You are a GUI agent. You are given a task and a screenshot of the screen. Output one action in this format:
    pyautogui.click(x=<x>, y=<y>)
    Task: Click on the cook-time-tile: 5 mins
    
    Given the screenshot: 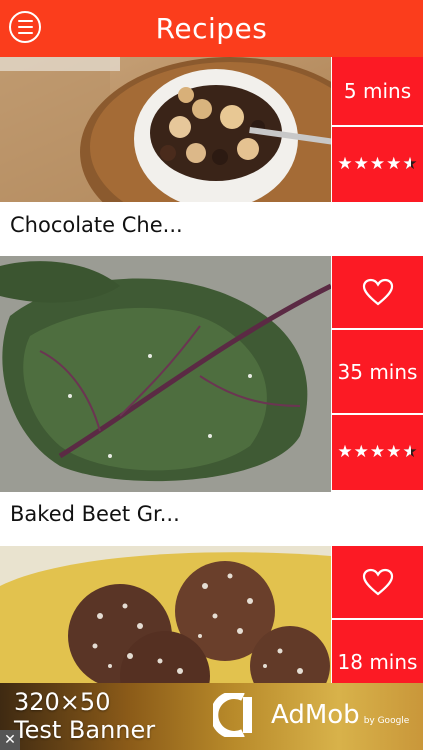 What is the action you would take?
    pyautogui.click(x=377, y=91)
    